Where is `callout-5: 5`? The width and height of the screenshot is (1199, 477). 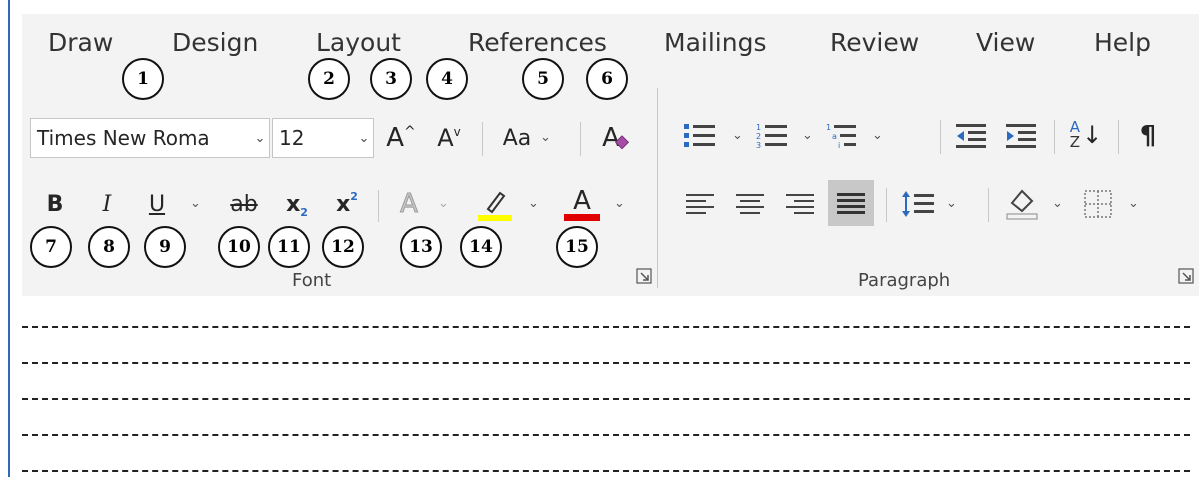
callout-5: 5 is located at coordinates (543, 79).